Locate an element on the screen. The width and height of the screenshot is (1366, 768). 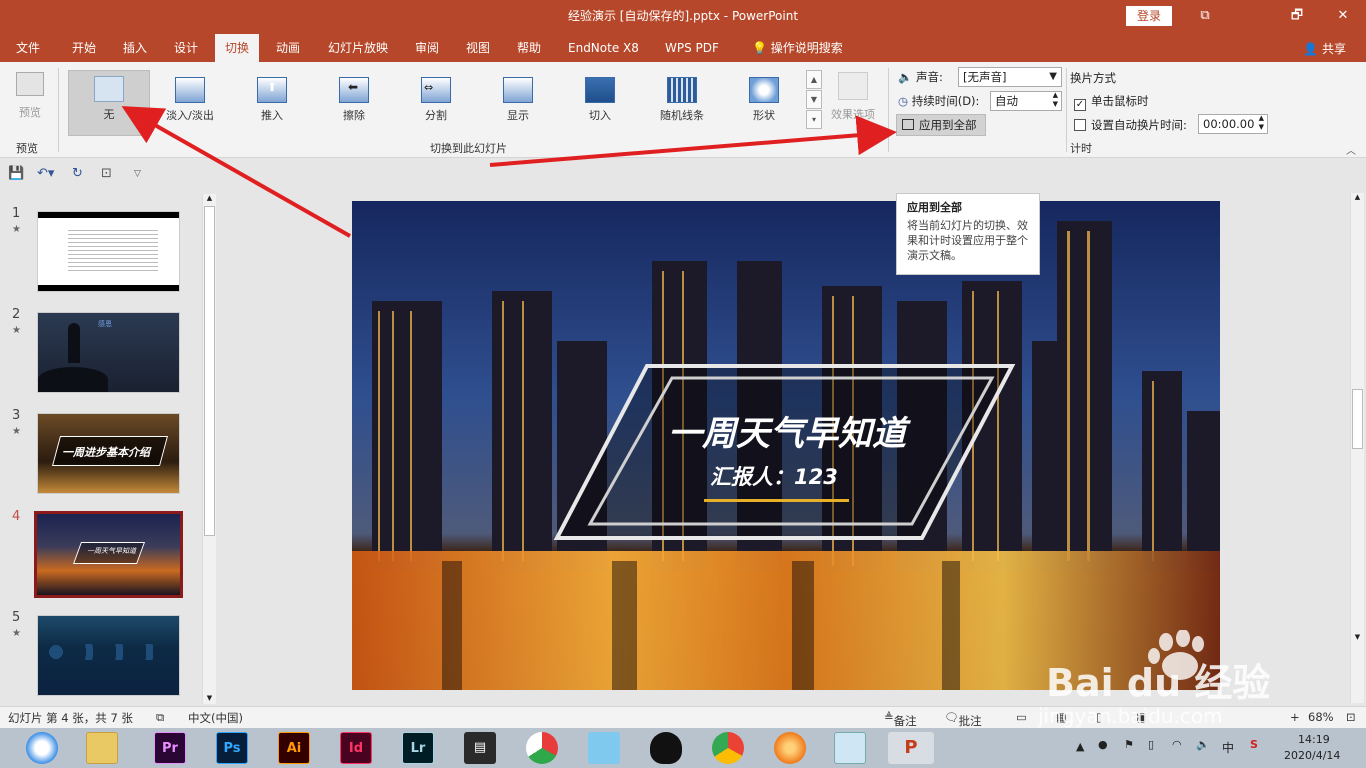
baidu-watermark: Bai du 经验 jingyan.baidu.com is located at coordinates (1167, 680).